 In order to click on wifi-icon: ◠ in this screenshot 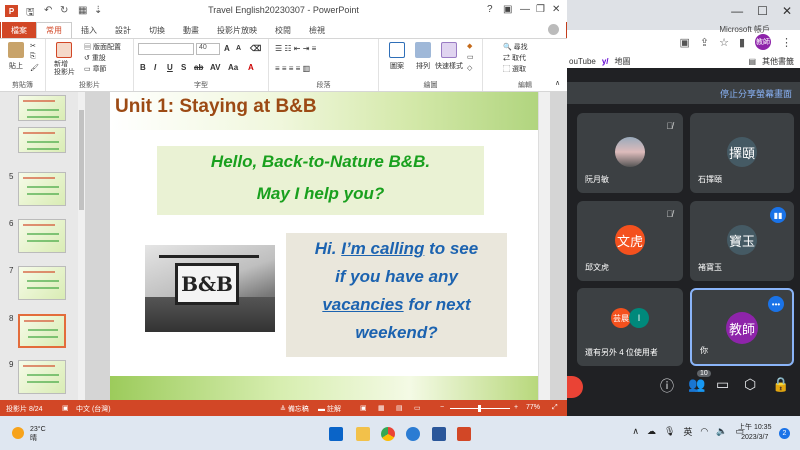, I will do `click(704, 431)`.